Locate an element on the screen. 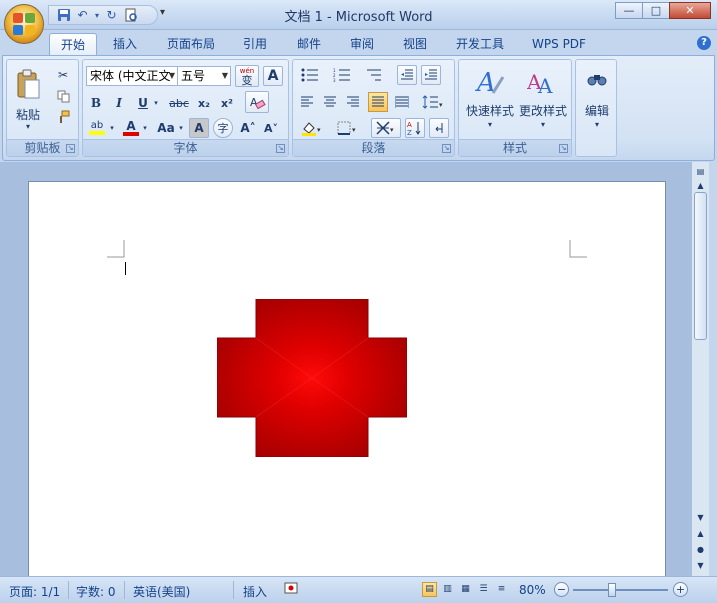 The width and height of the screenshot is (717, 603). font-size-combo: 五号 ▼ is located at coordinates (204, 76).